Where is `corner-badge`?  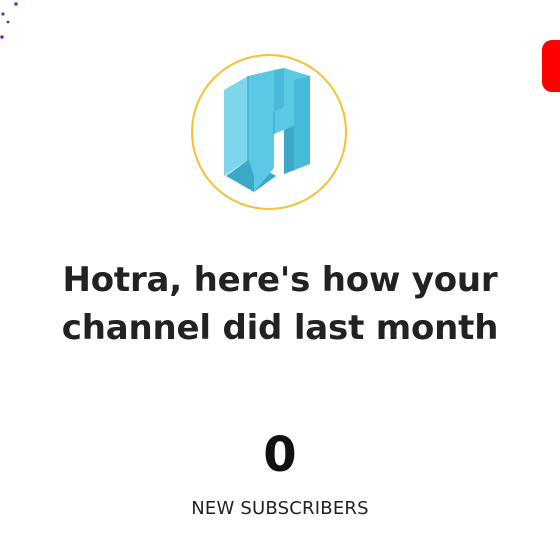 corner-badge is located at coordinates (551, 66).